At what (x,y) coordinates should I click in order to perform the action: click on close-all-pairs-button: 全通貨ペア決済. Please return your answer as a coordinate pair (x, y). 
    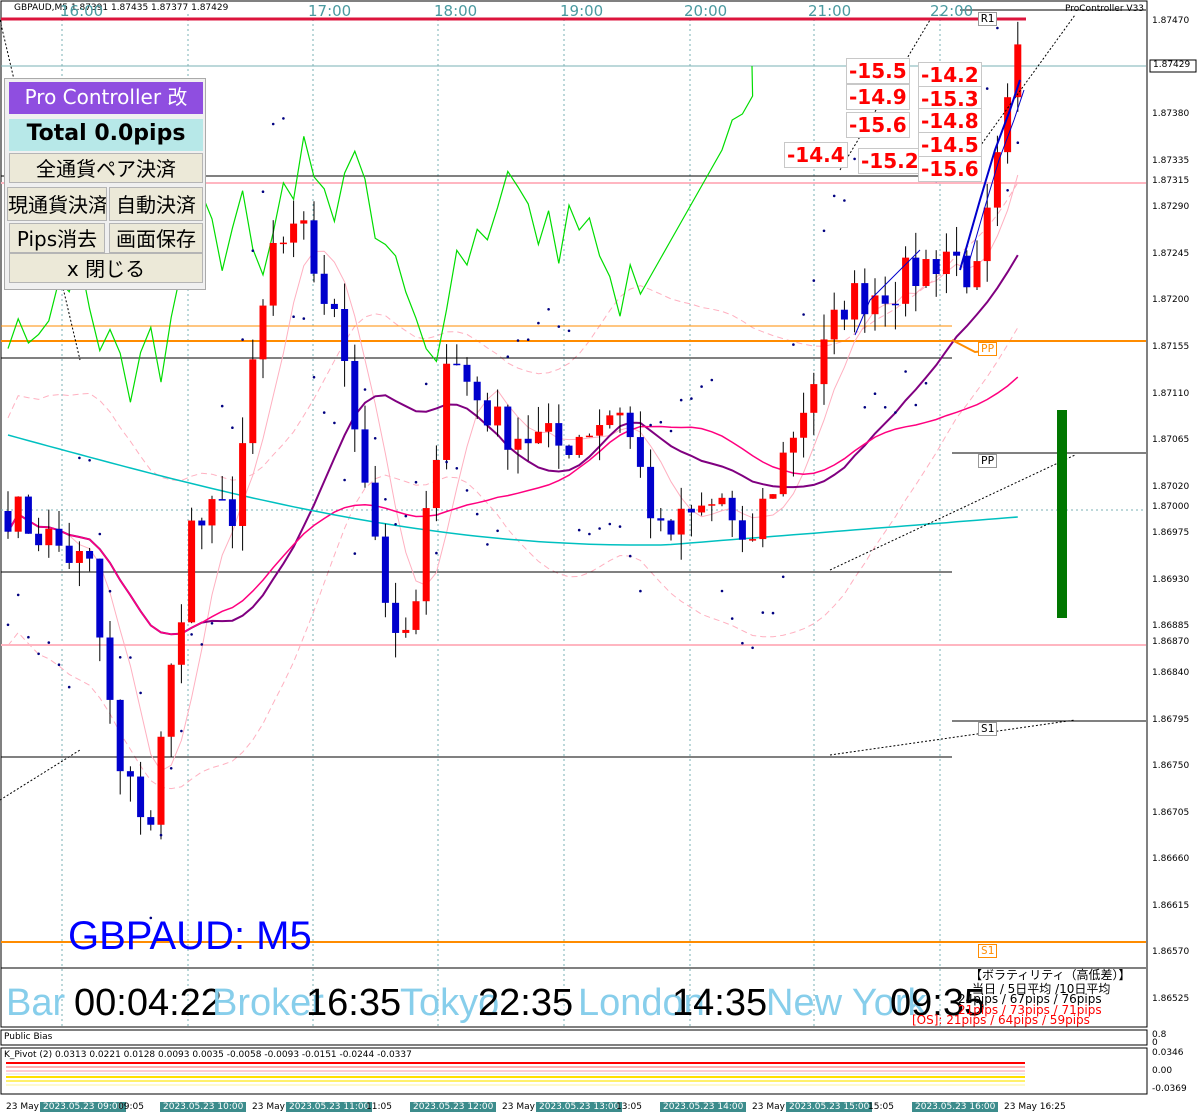
    Looking at the image, I should click on (106, 168).